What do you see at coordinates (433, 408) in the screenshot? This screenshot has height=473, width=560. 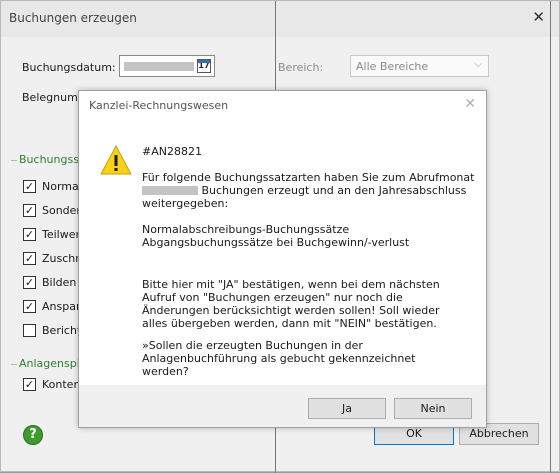 I see `nein-button: Nein` at bounding box center [433, 408].